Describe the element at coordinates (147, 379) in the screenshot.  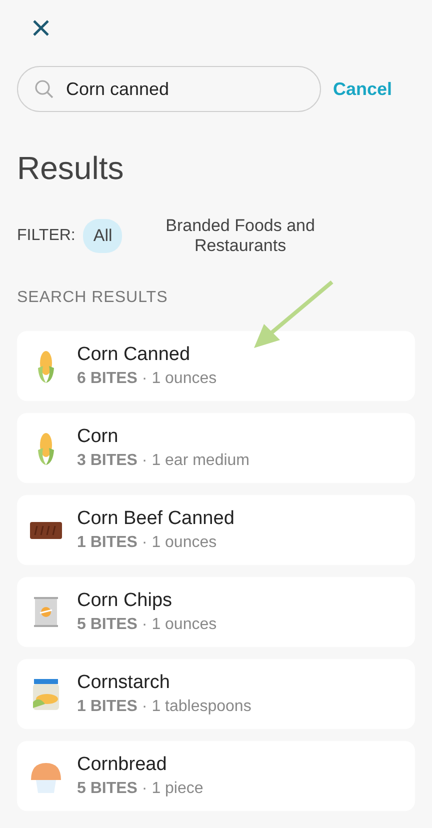
I see `food-detail: 6 BITES · 1 ounces` at that location.